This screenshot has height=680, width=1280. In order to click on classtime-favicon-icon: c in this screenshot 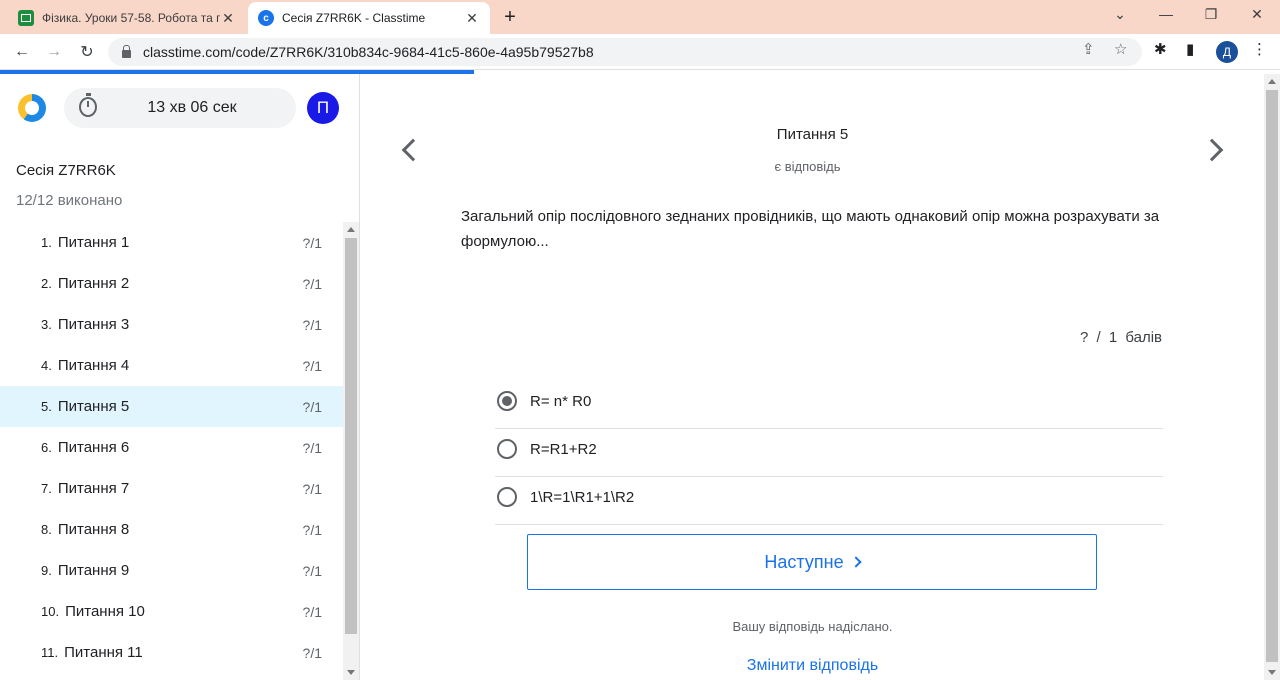, I will do `click(266, 18)`.